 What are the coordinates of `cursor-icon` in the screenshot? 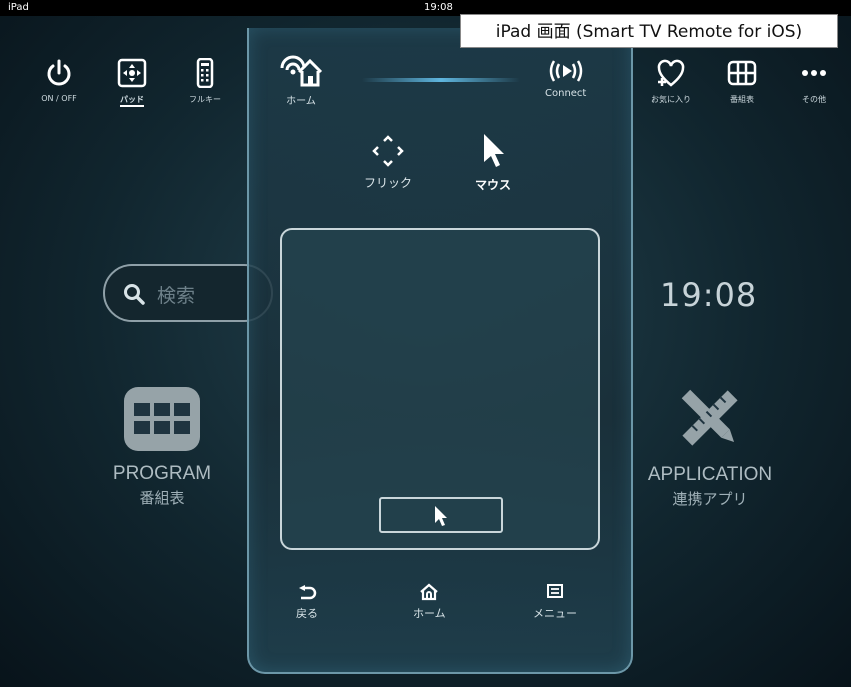 It's located at (441, 516).